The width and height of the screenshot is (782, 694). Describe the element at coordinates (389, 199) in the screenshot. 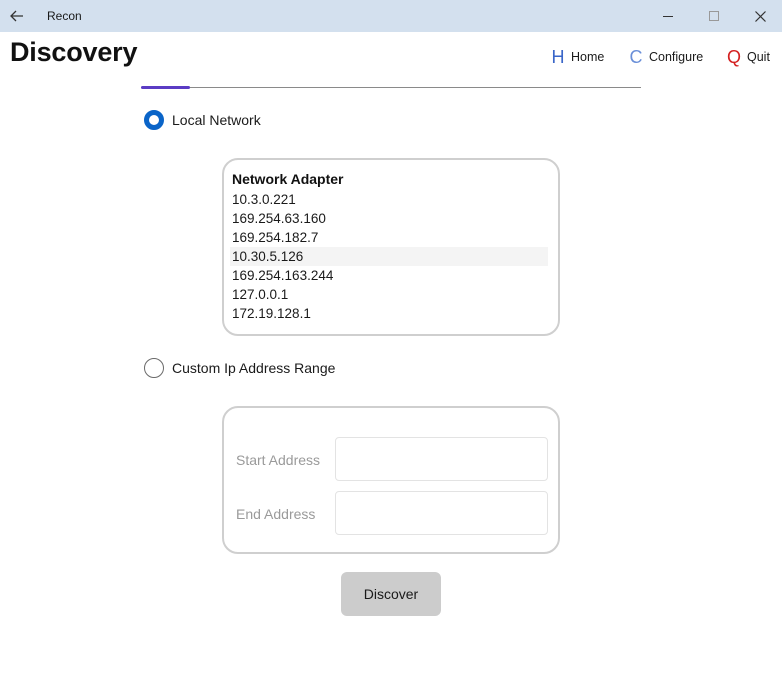

I see `adapter-list-item: 10.3.0.221` at that location.